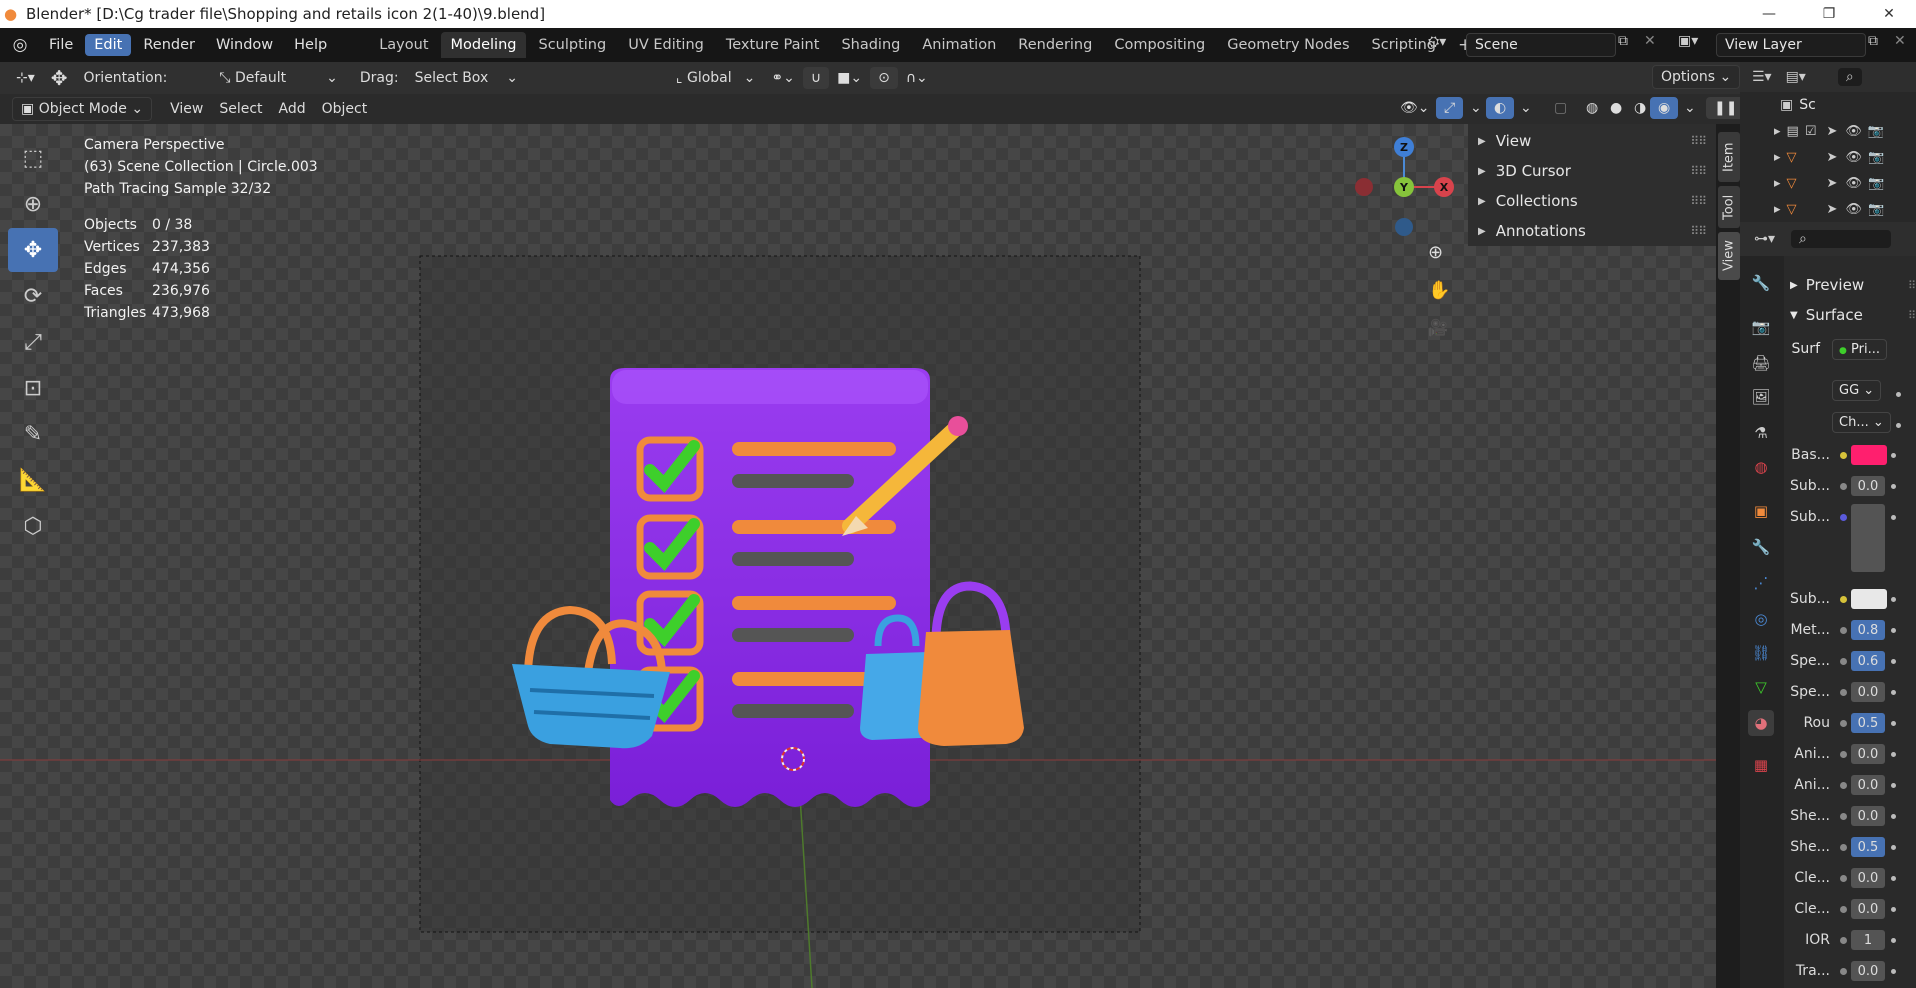 The image size is (1916, 988). Describe the element at coordinates (186, 109) in the screenshot. I see `viewport-menu-view: View` at that location.